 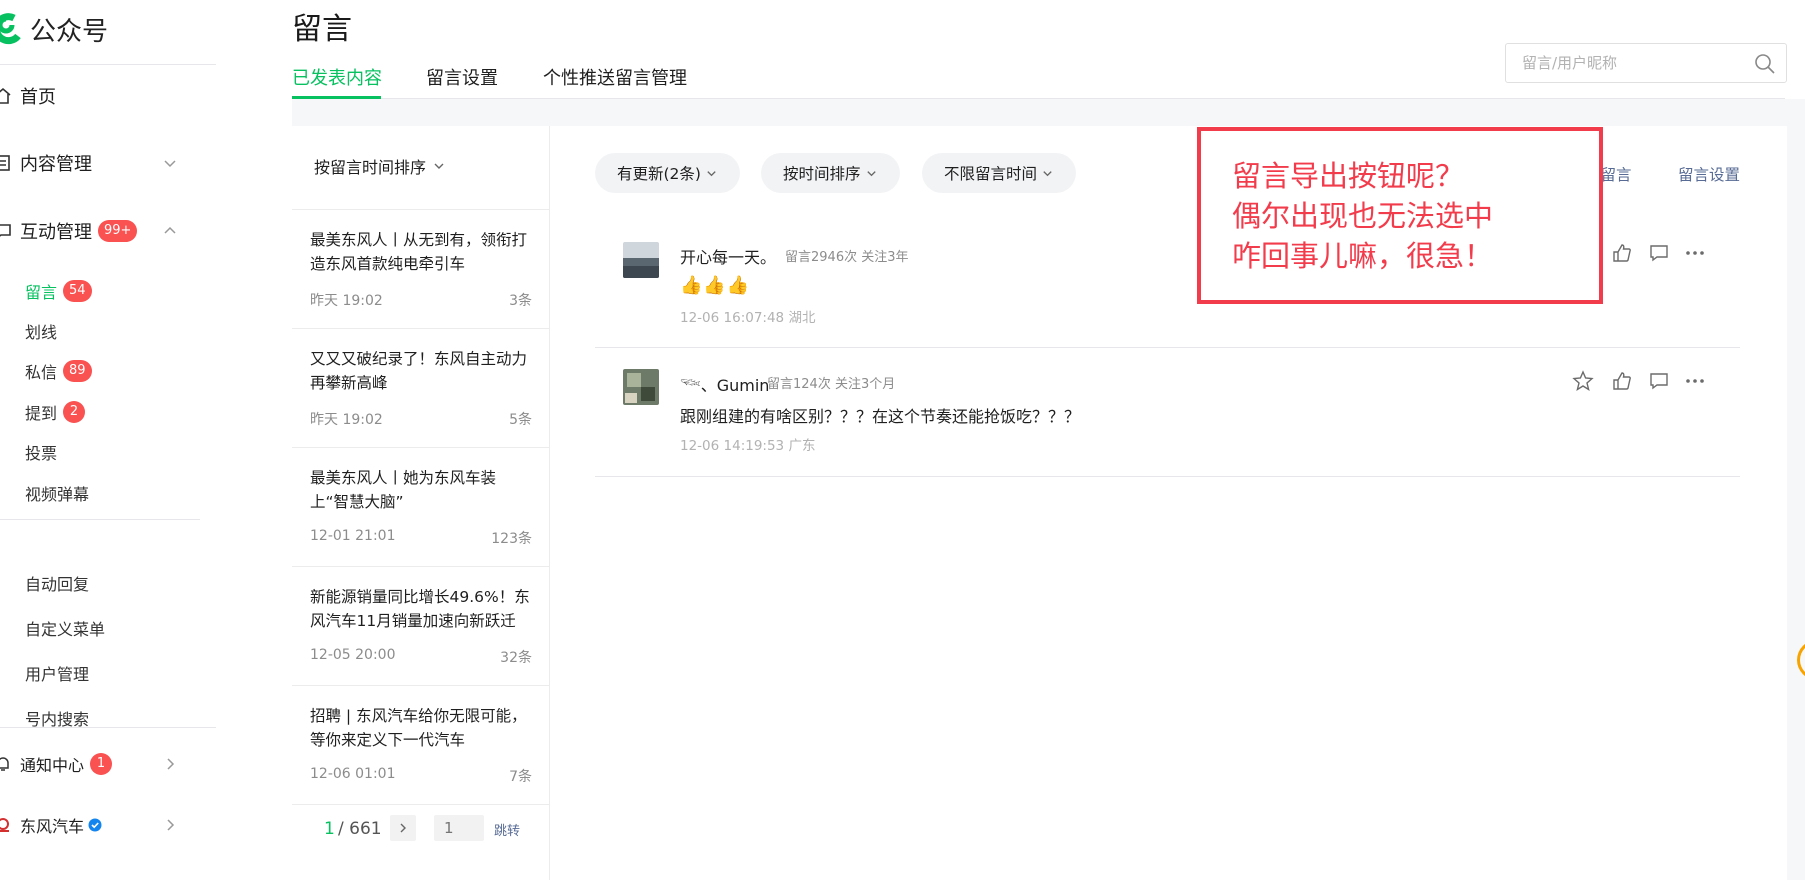 I want to click on sidebar-item-label: 互动管理, so click(x=56, y=232).